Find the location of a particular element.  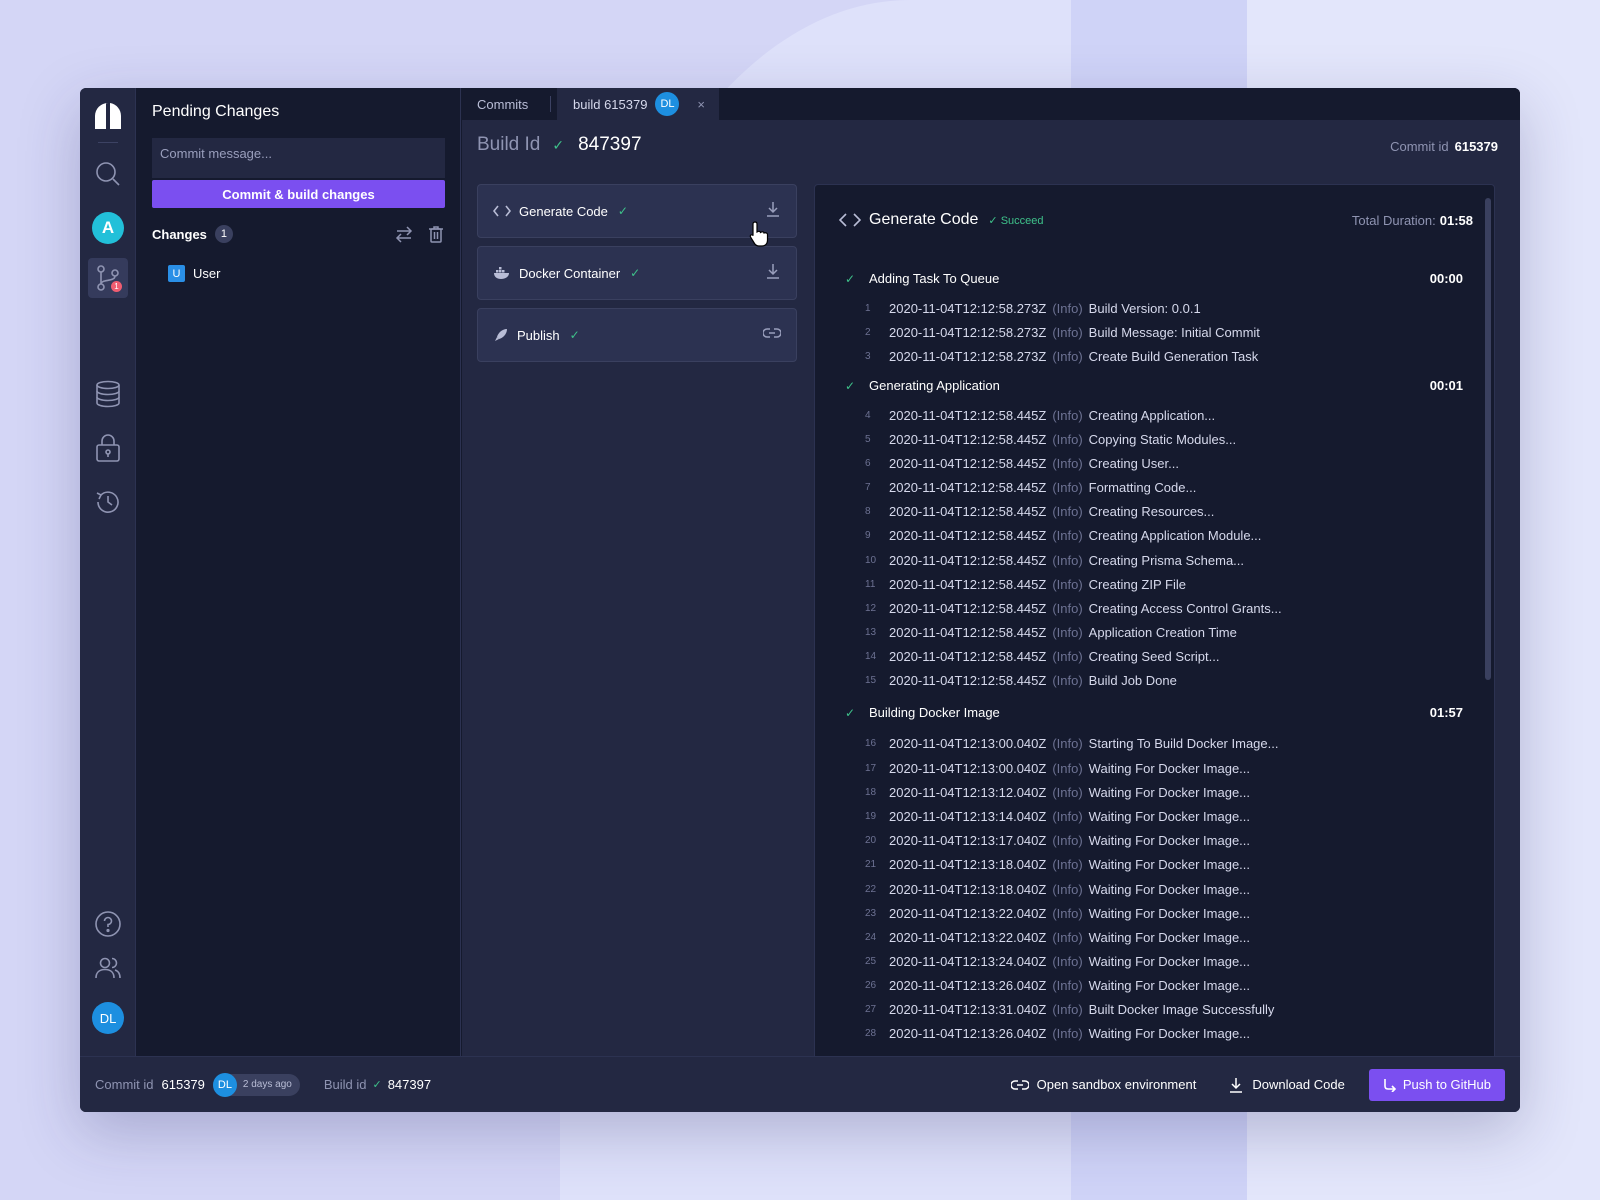

line-number: 22 is located at coordinates (871, 889).